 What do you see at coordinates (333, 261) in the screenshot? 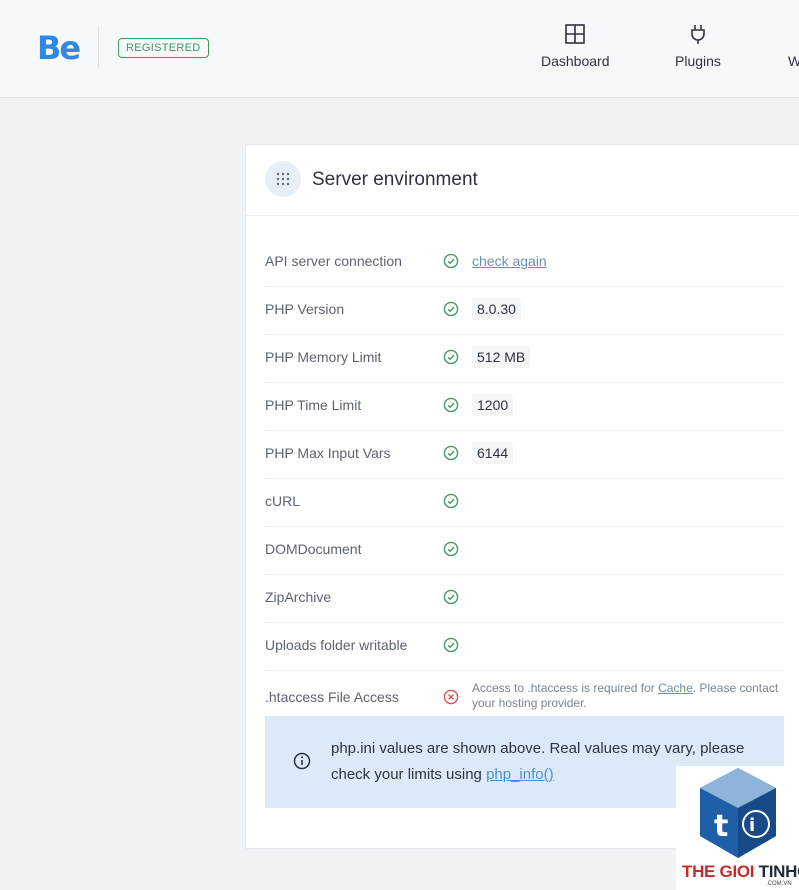
I see `row-label: API server connection` at bounding box center [333, 261].